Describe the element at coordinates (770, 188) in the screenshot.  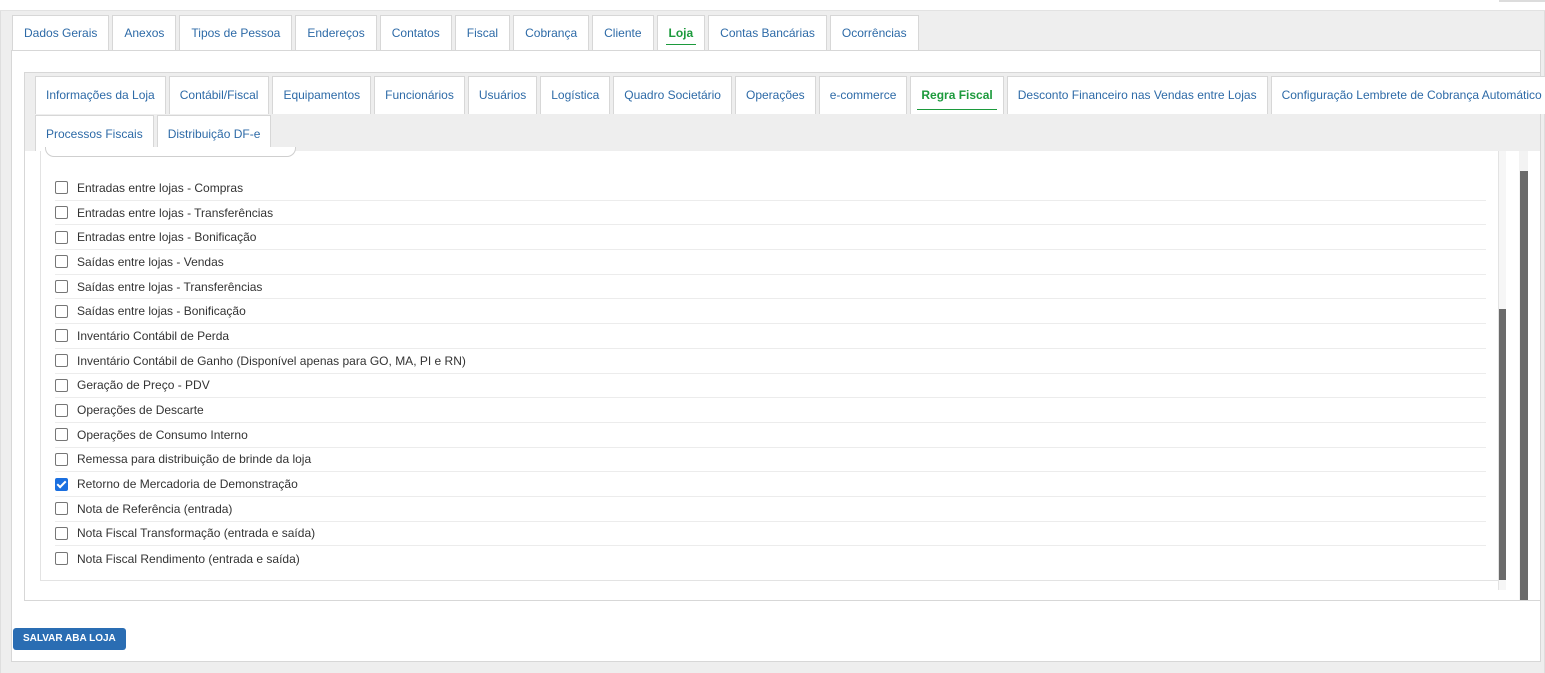
I see `option-row: Entradas entre lojas - Compras` at that location.